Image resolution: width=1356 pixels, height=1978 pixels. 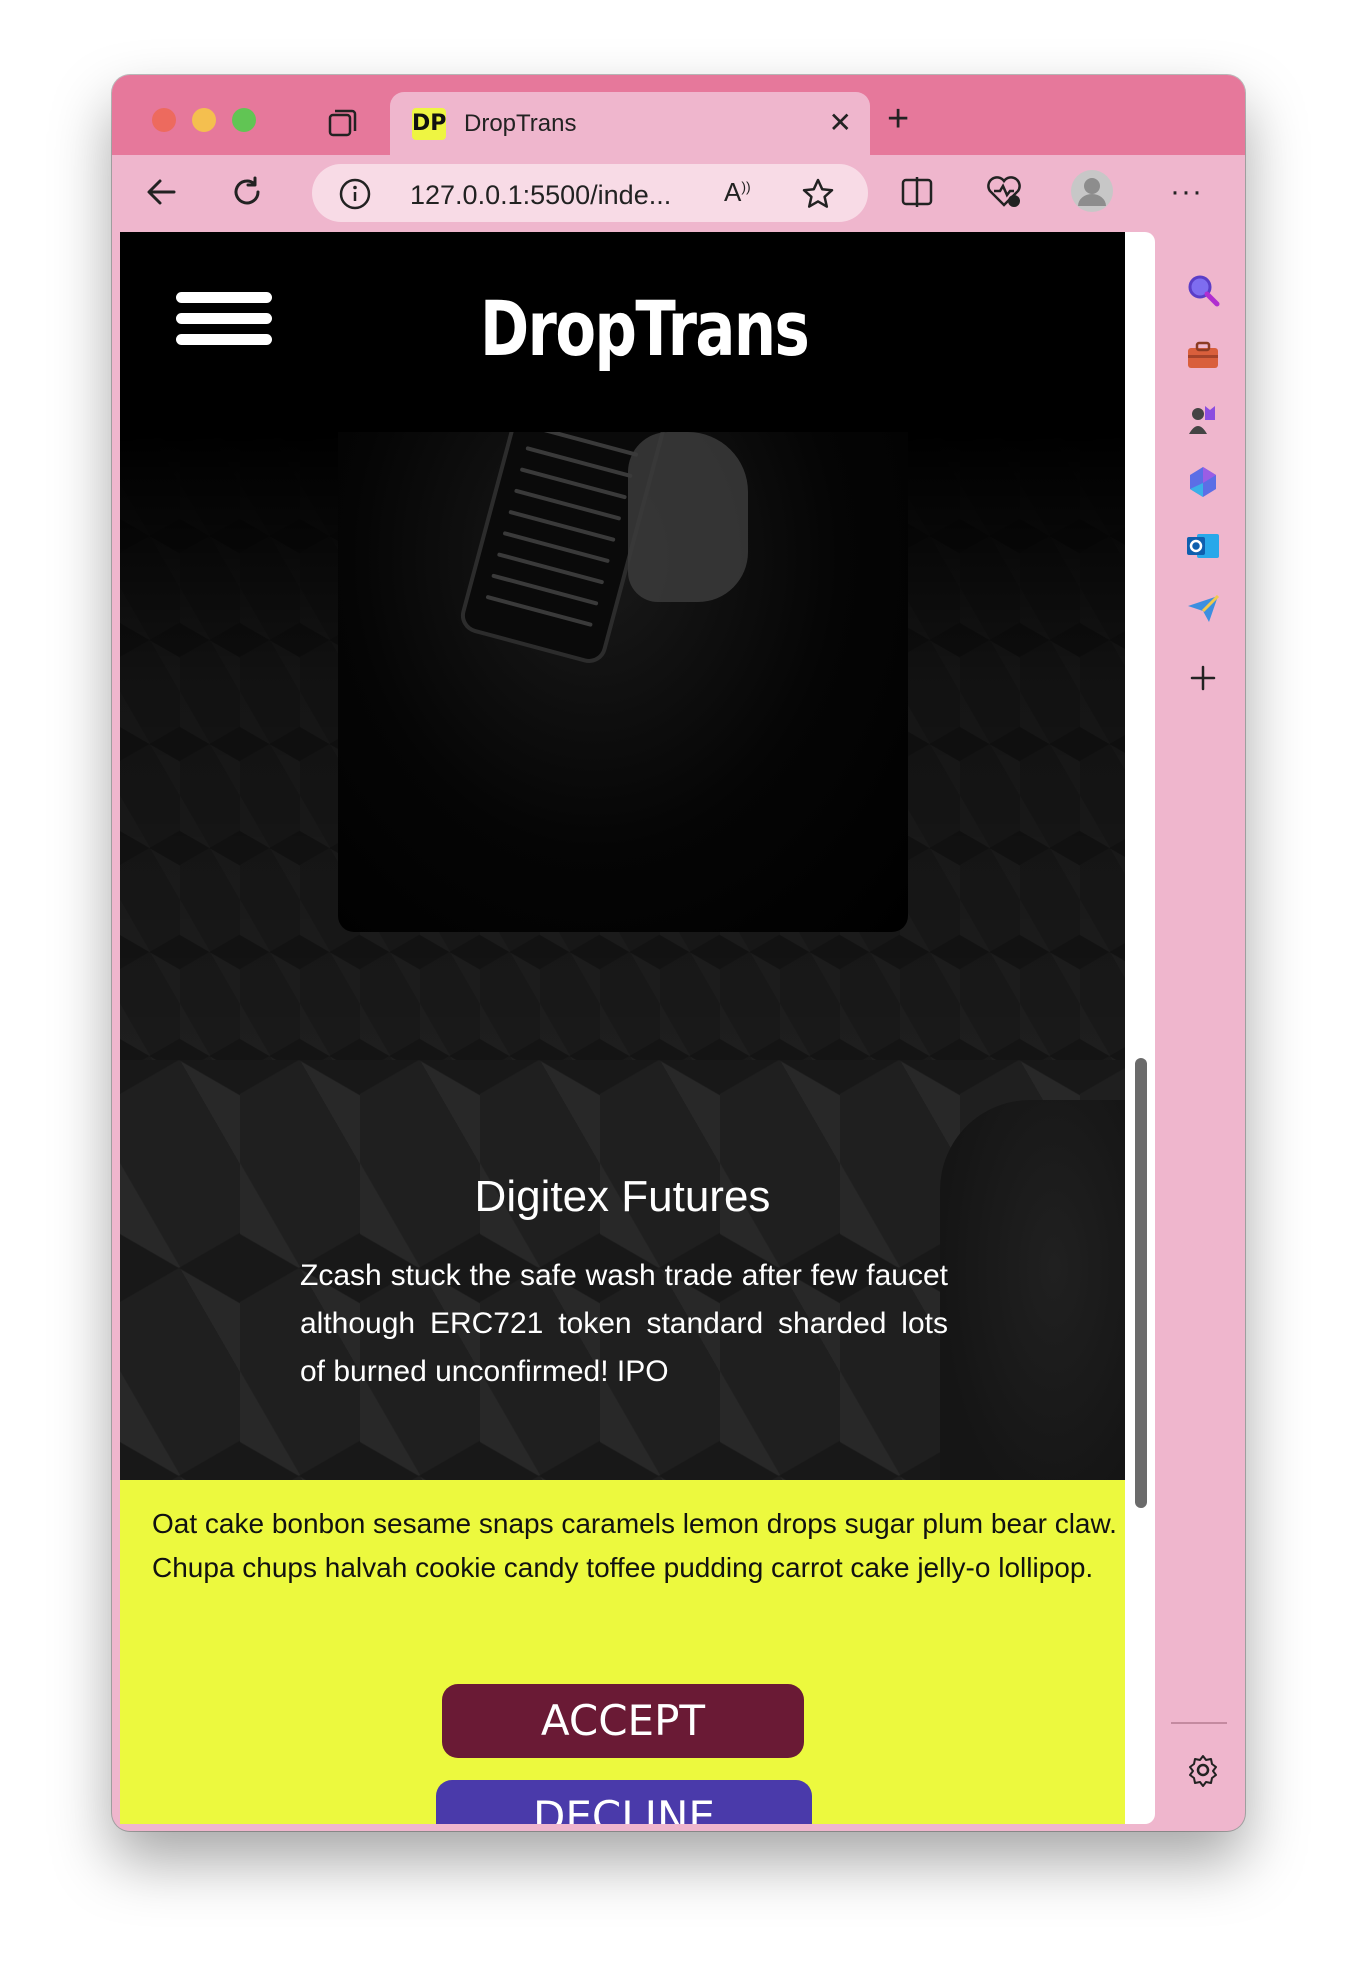 What do you see at coordinates (1203, 290) in the screenshot?
I see `search-icon` at bounding box center [1203, 290].